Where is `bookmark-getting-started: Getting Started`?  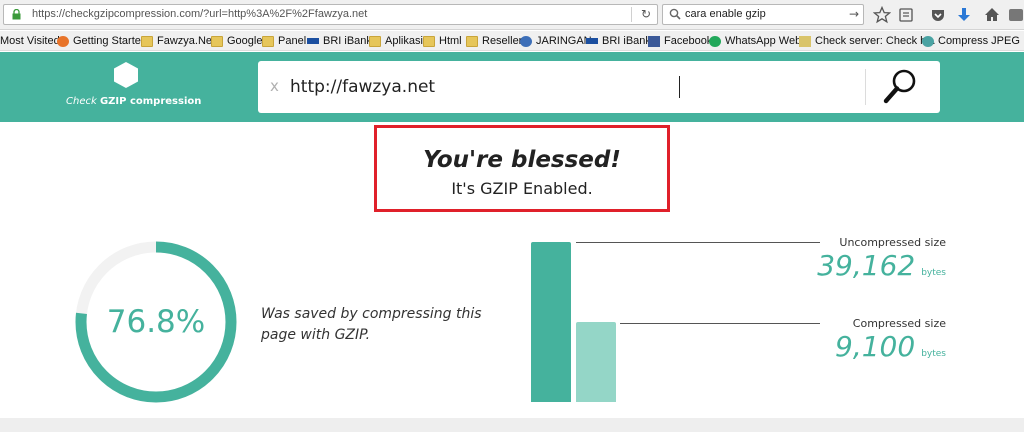
bookmark-getting-started: Getting Started is located at coordinates (102, 41).